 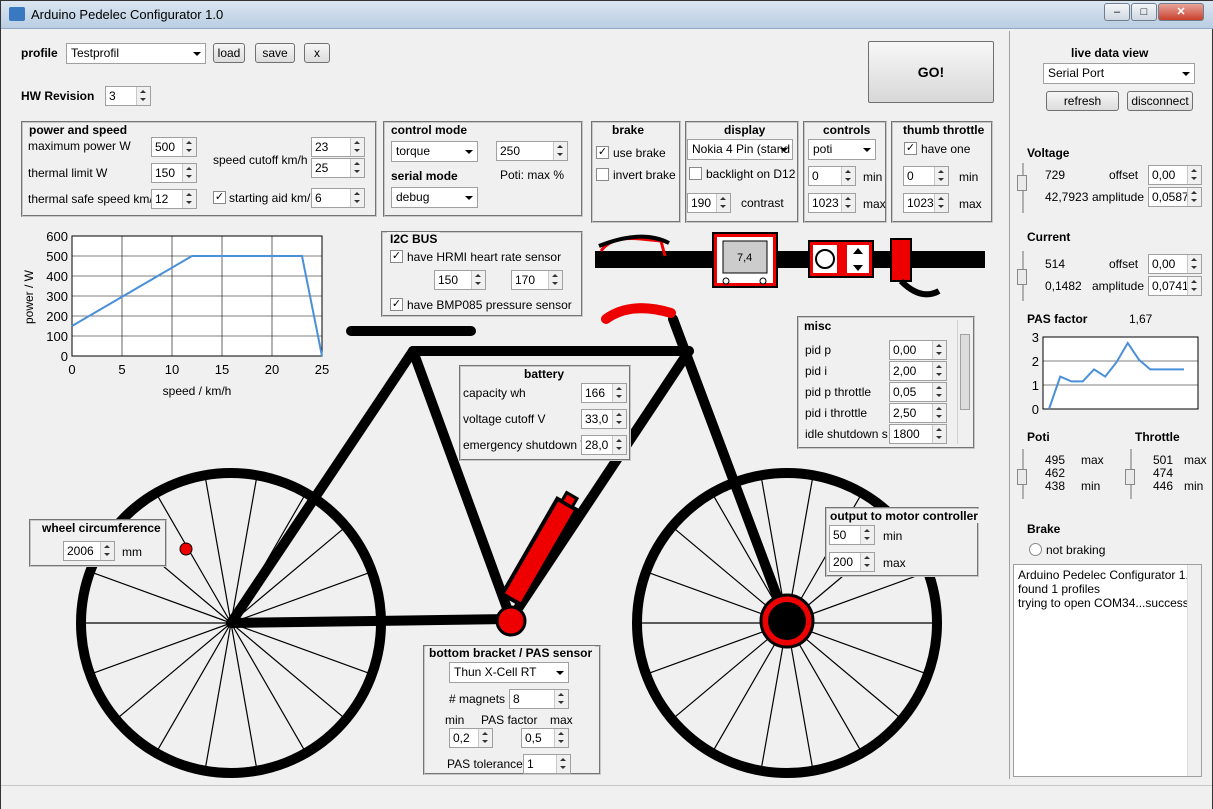 I want to click on brake-status-title: Brake, so click(x=1044, y=529).